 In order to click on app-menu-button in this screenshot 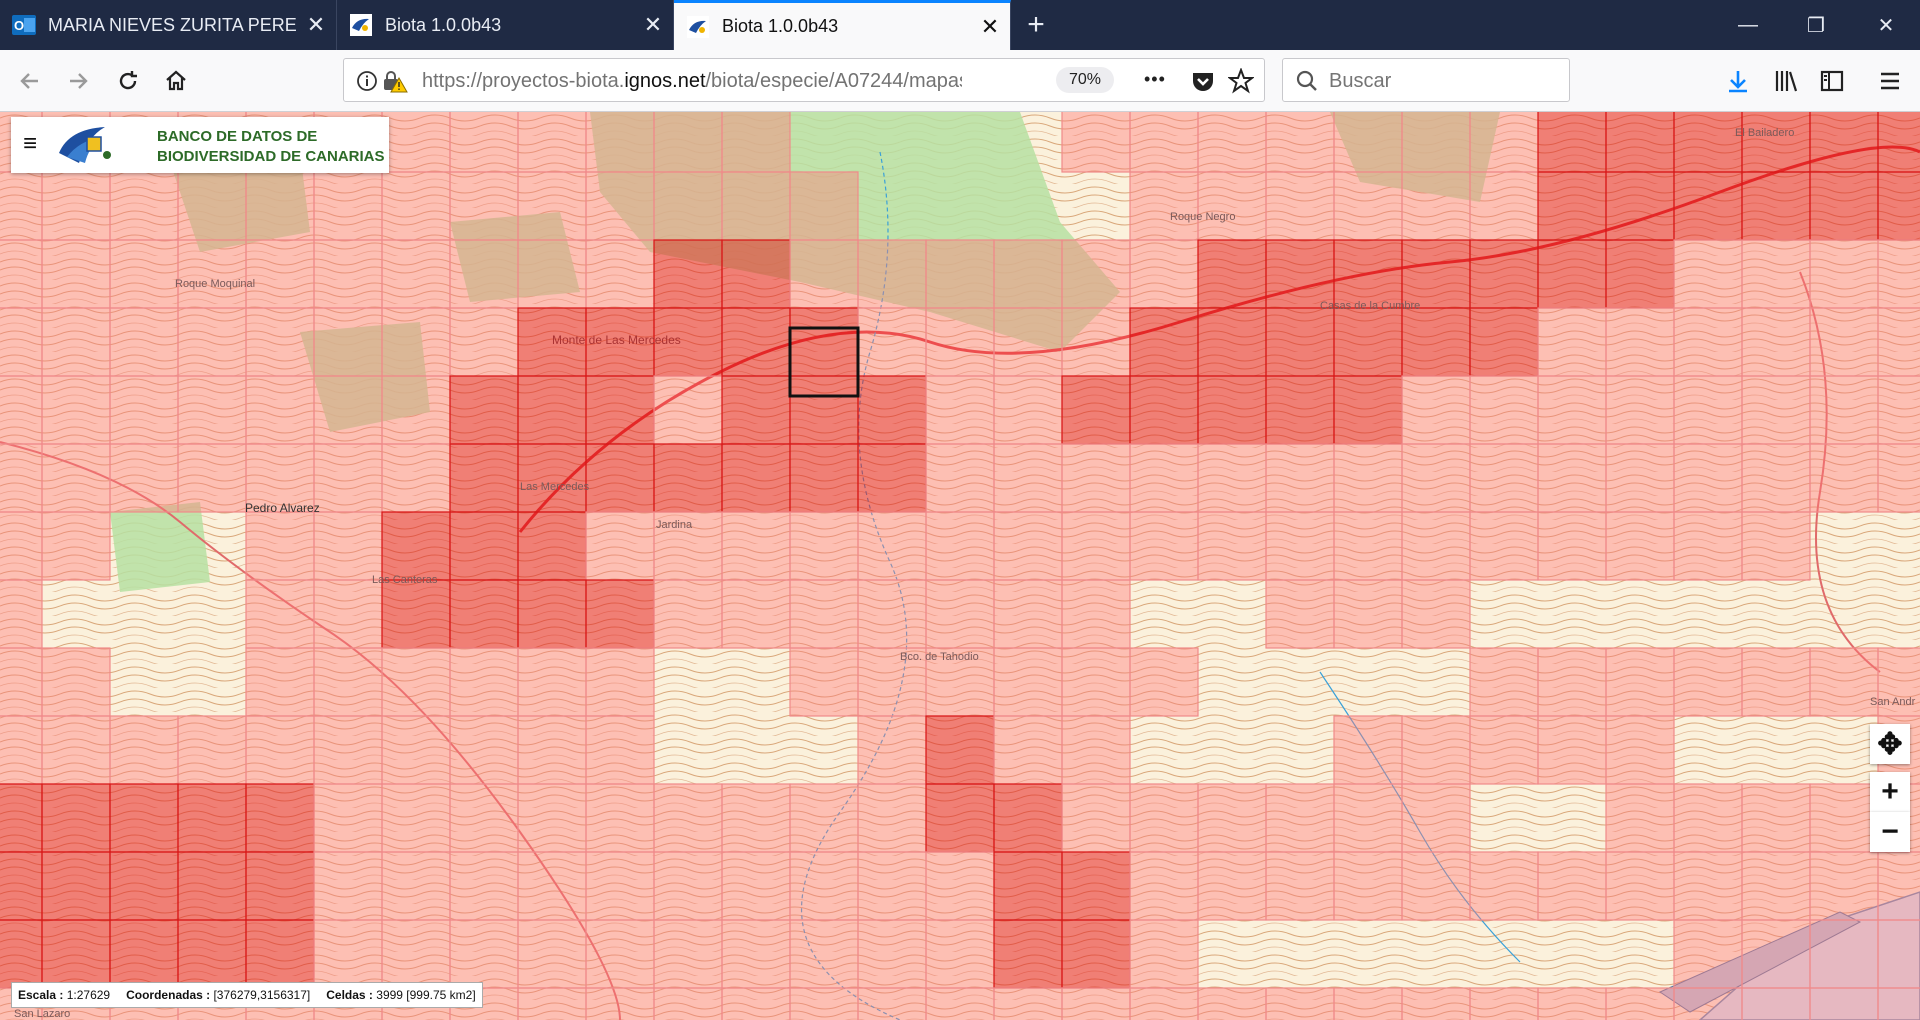, I will do `click(1890, 81)`.